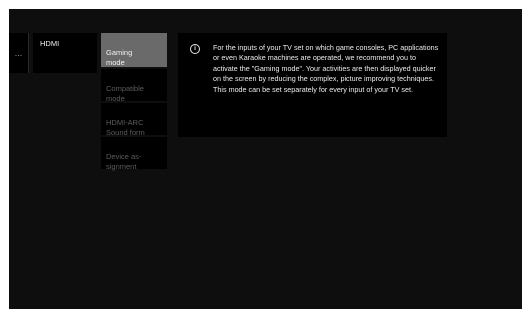  Describe the element at coordinates (125, 127) in the screenshot. I see `submenu-item-label: HDMI-ARC Sound form` at that location.